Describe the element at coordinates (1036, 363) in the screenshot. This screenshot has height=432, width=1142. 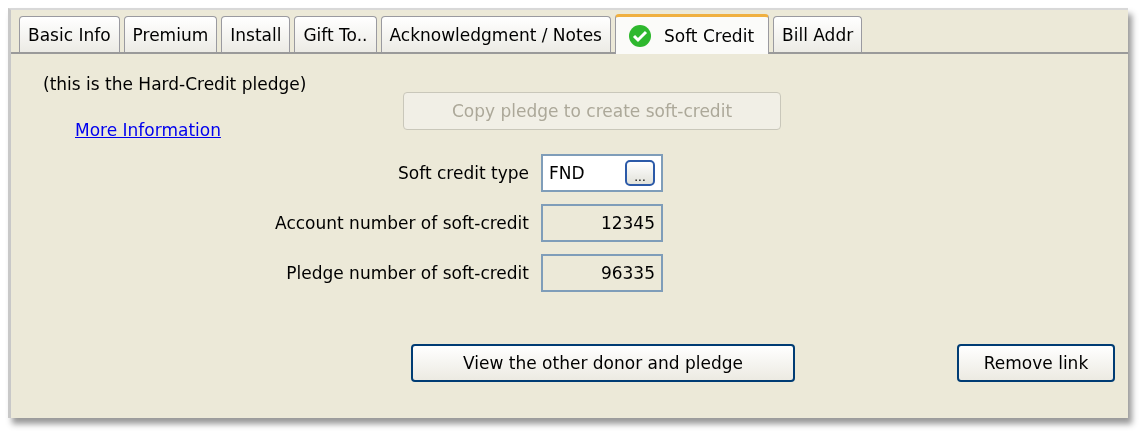
I see `remove-link-button: Remove link` at that location.